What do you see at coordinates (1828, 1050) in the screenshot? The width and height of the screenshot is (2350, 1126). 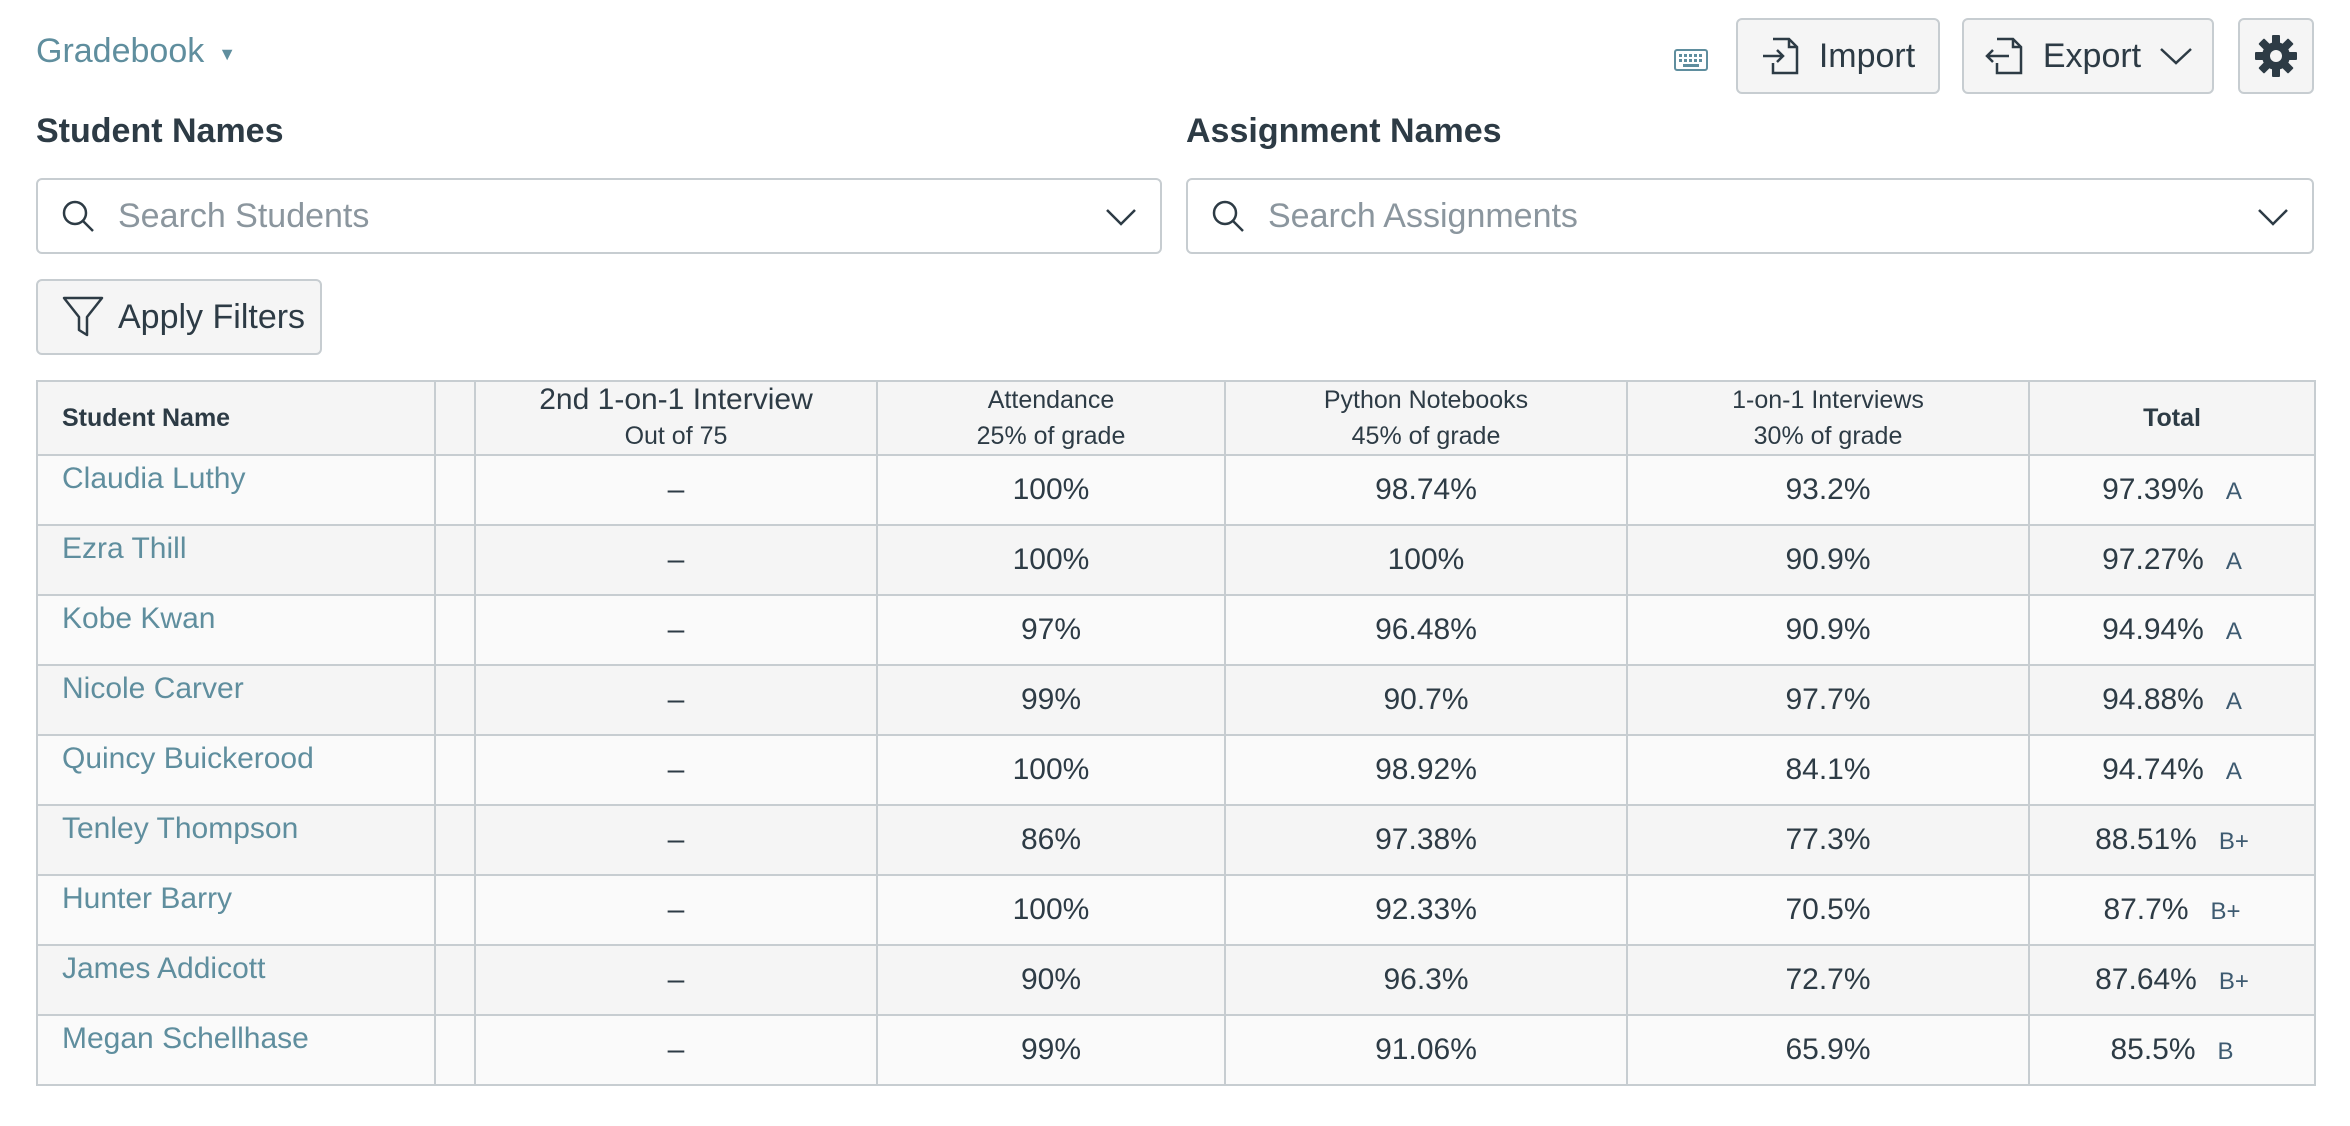 I see `grade-cell-interviews: 65.9%` at bounding box center [1828, 1050].